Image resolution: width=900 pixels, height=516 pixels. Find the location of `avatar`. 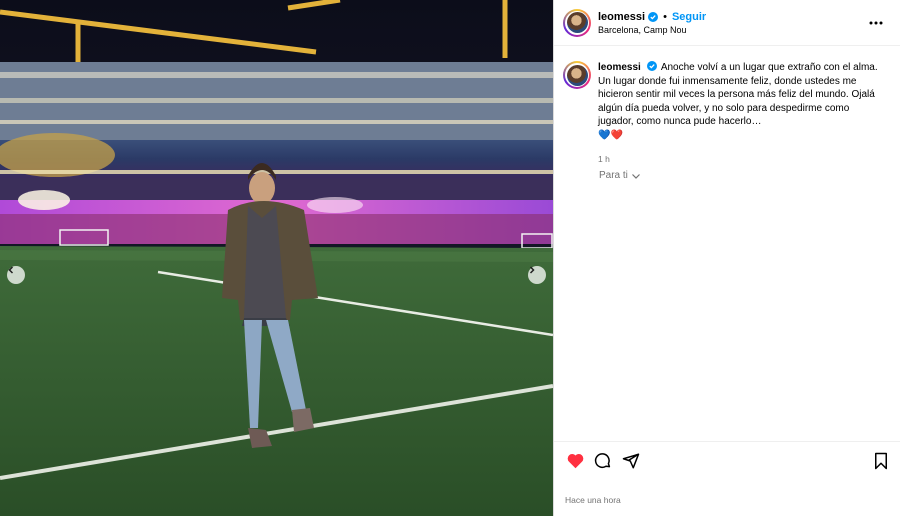

avatar is located at coordinates (577, 22).